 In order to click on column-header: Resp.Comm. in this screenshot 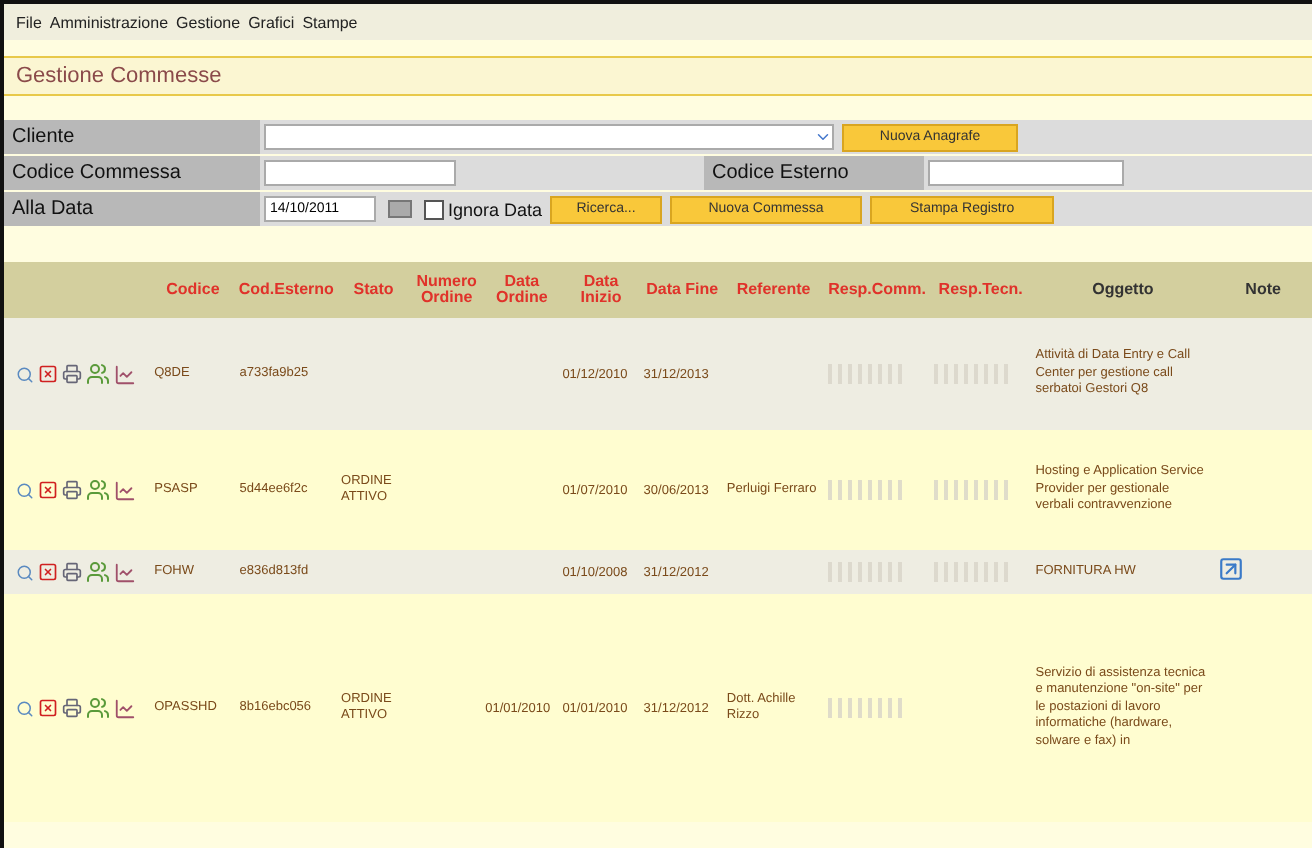, I will do `click(877, 290)`.